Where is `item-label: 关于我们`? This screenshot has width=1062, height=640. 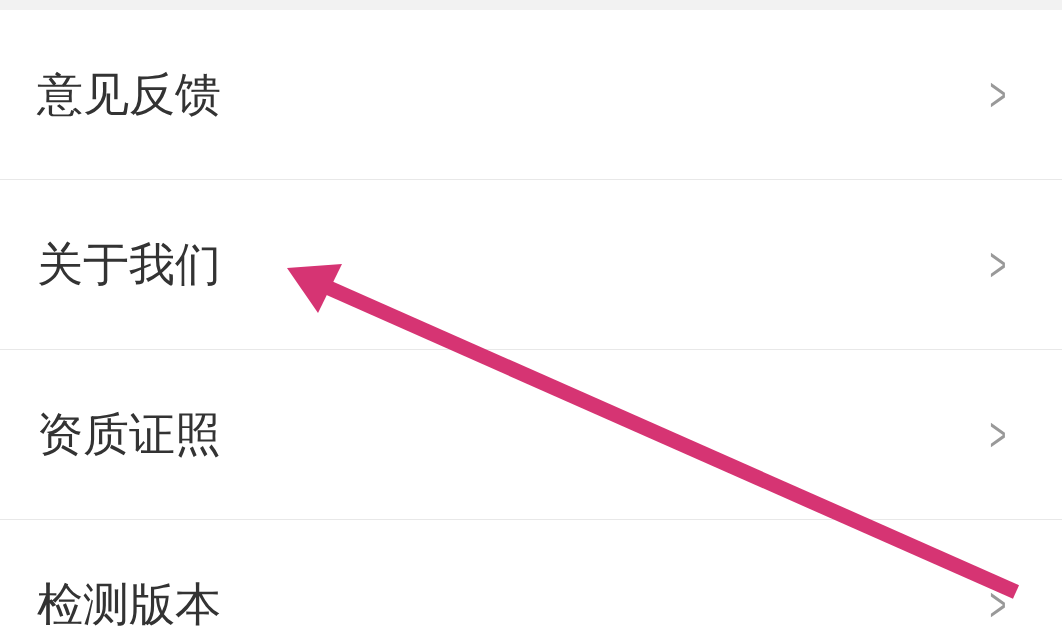 item-label: 关于我们 is located at coordinates (129, 264).